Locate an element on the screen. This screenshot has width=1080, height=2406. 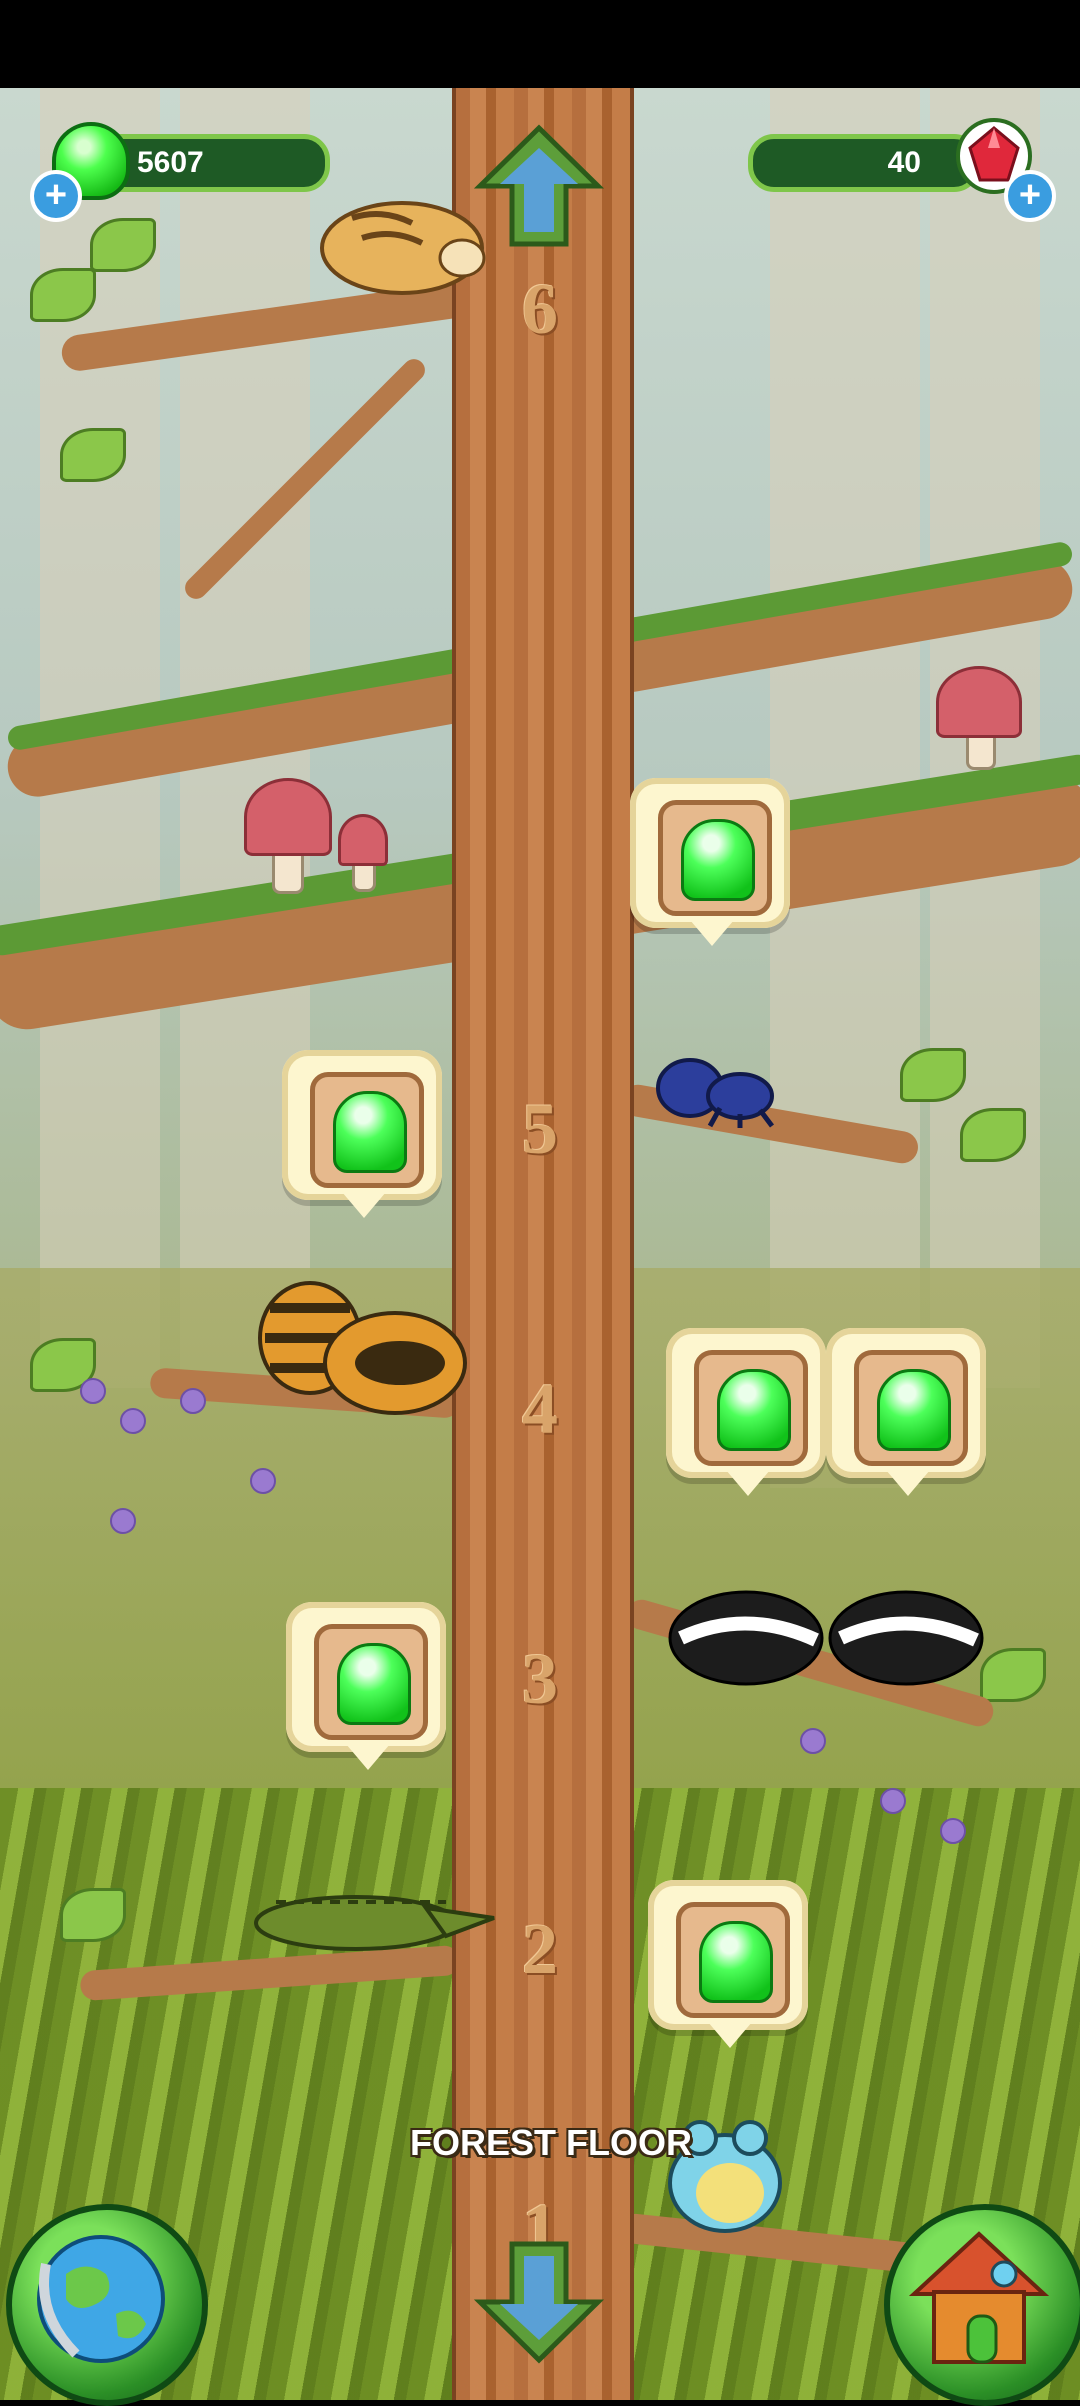
down-arrow-icon is located at coordinates (539, 2301).